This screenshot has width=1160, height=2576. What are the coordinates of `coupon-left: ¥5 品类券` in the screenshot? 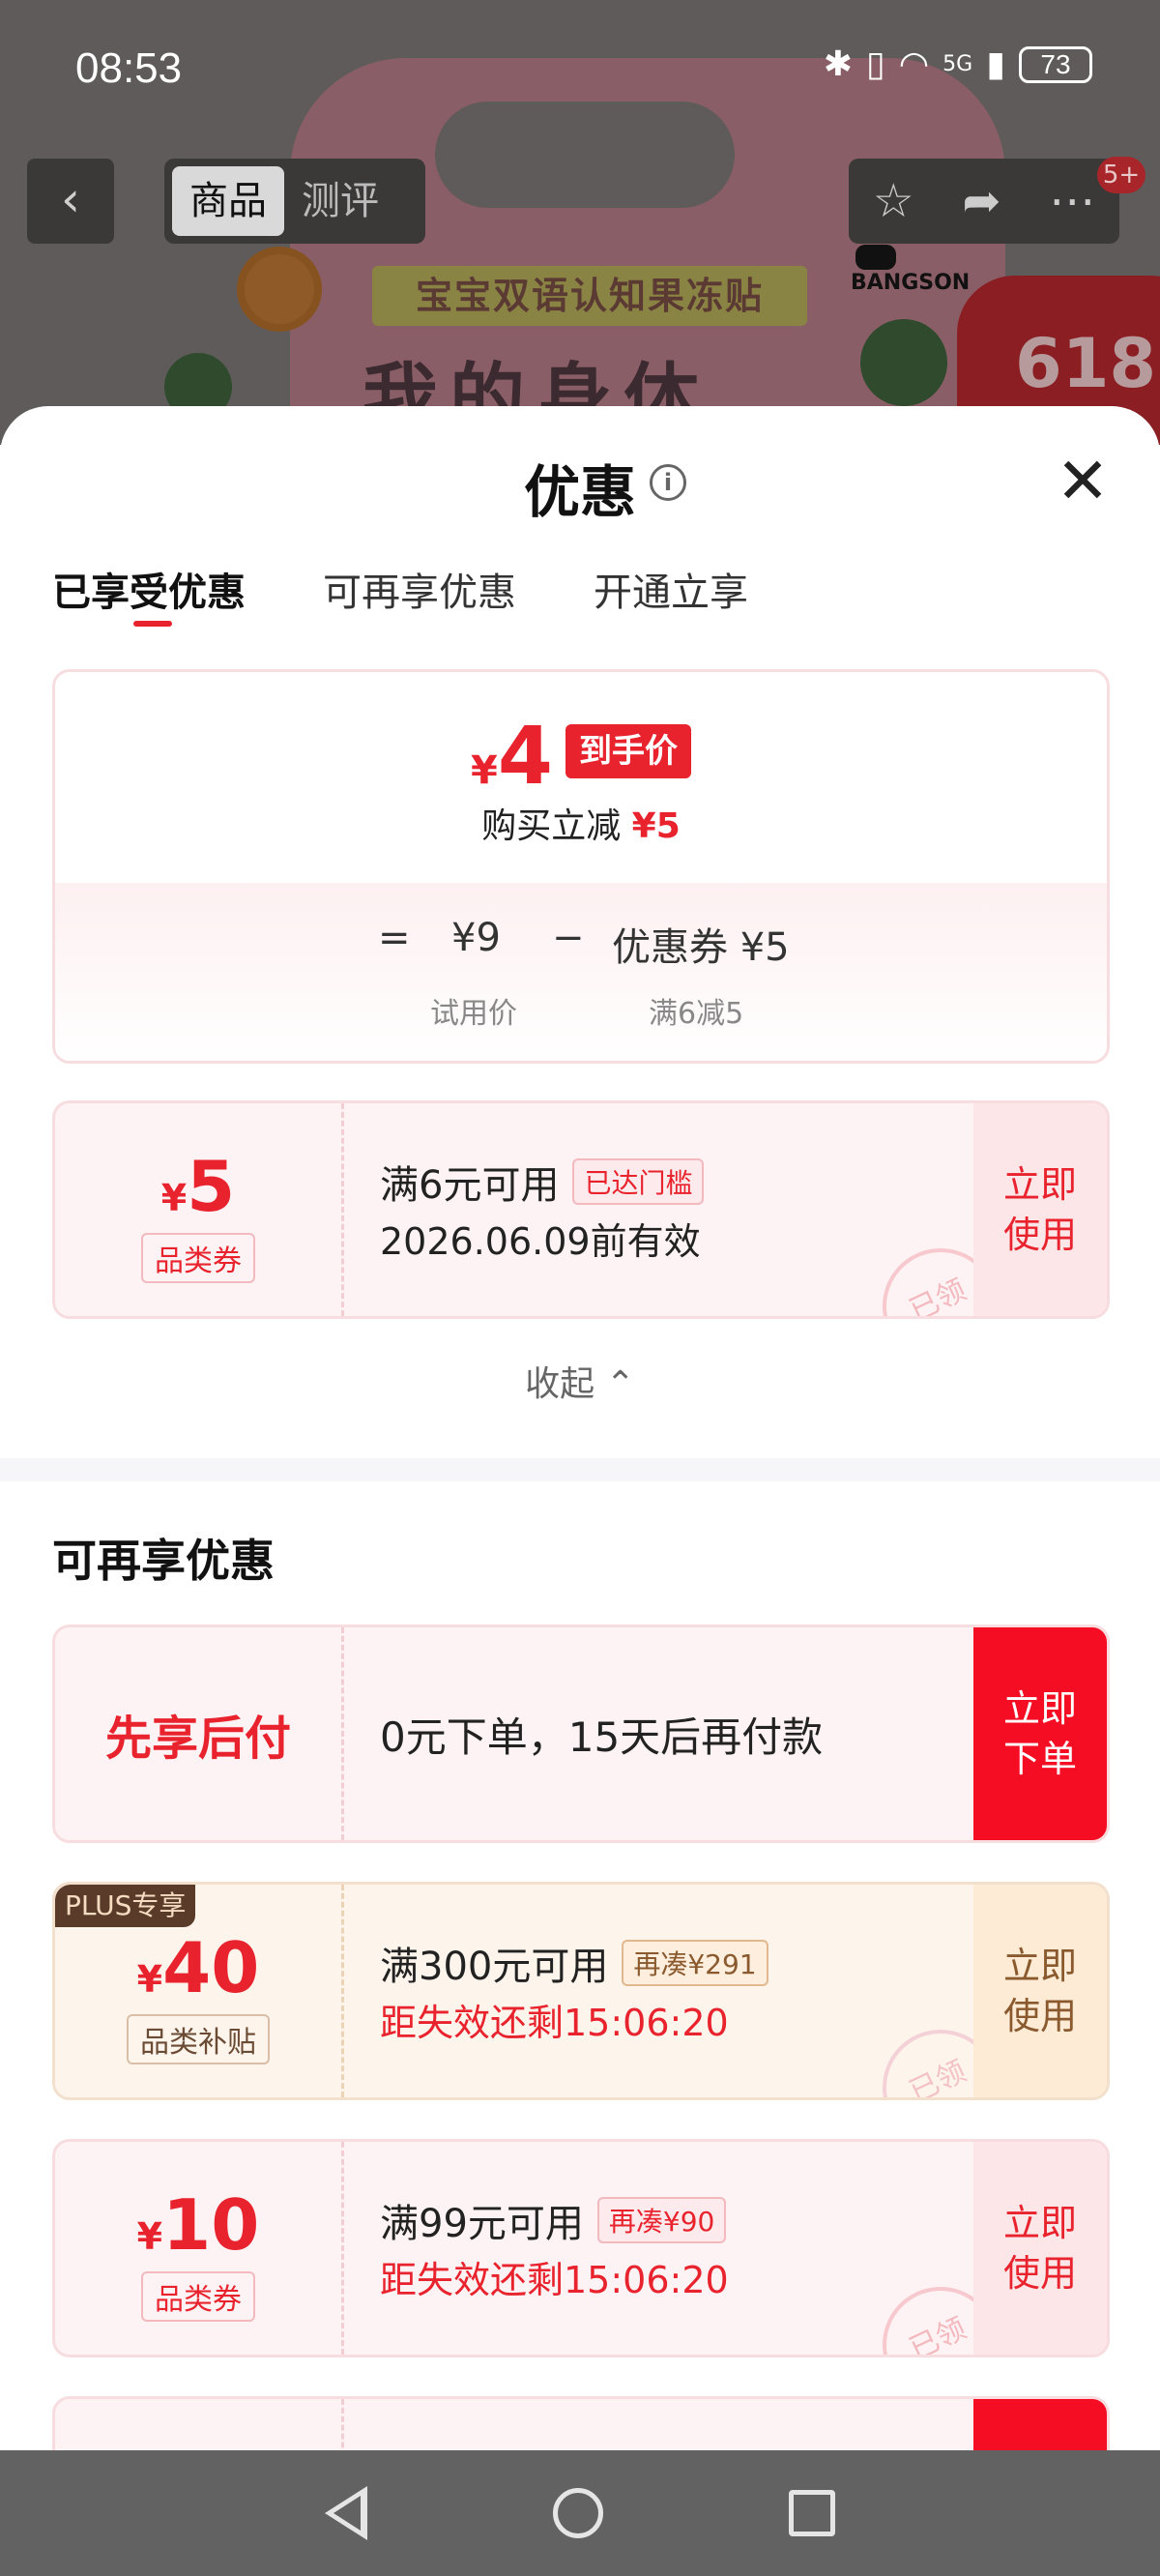 It's located at (198, 1209).